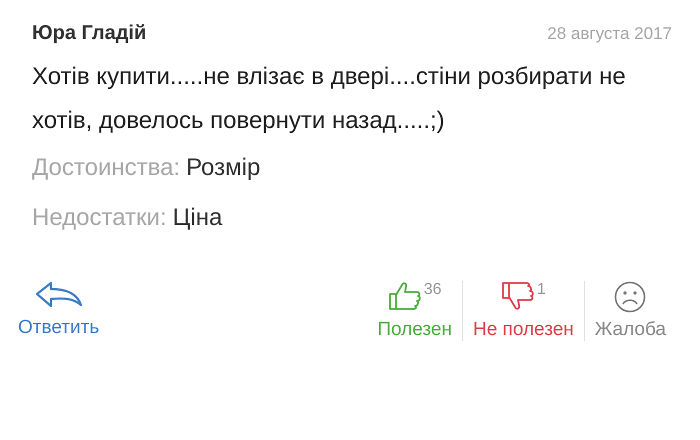 The width and height of the screenshot is (700, 440). What do you see at coordinates (197, 217) in the screenshot?
I see `cons-value: Ціна` at bounding box center [197, 217].